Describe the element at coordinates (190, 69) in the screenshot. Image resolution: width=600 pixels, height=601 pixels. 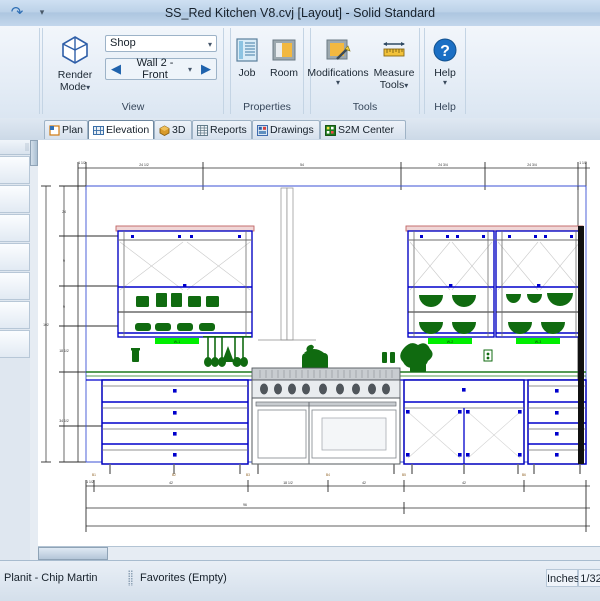
I see `wall-navigator-caret-icon: ▾` at that location.